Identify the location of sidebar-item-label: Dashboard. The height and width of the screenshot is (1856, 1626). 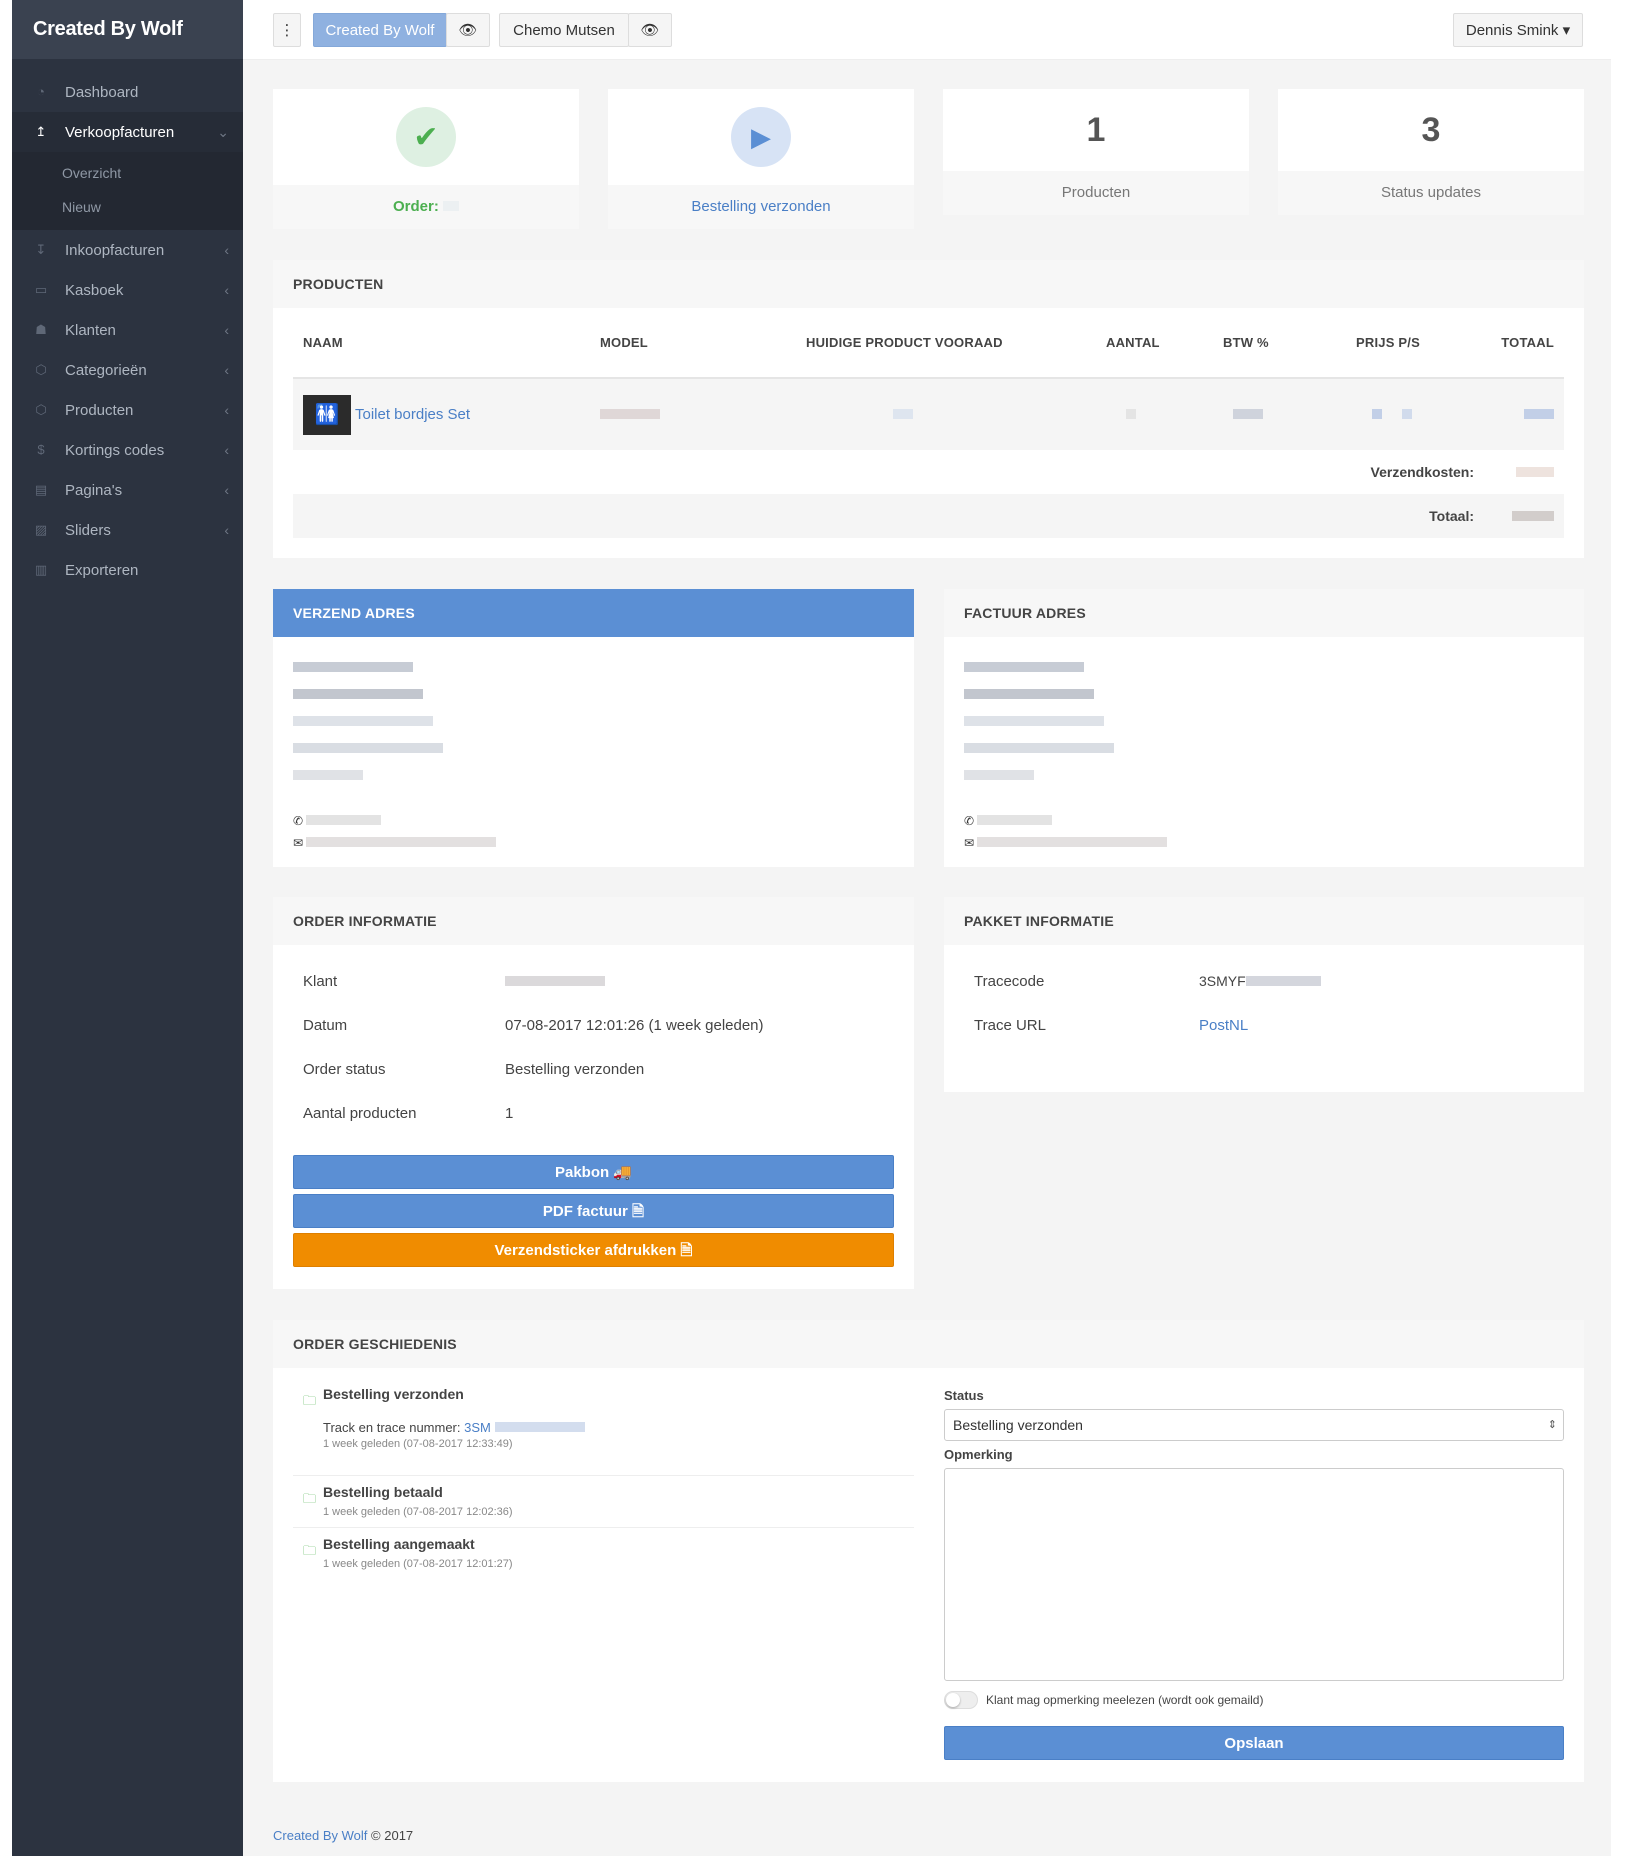
(102, 92).